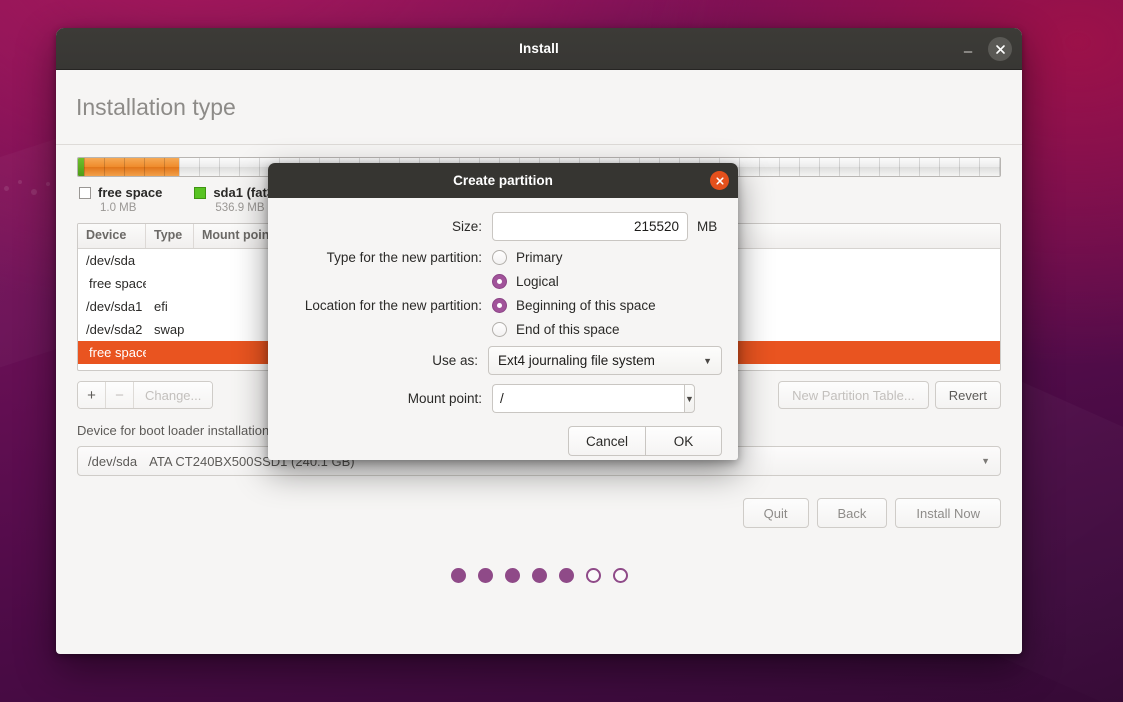 The height and width of the screenshot is (702, 1123). What do you see at coordinates (606, 441) in the screenshot?
I see `cancel-button: Cancel` at bounding box center [606, 441].